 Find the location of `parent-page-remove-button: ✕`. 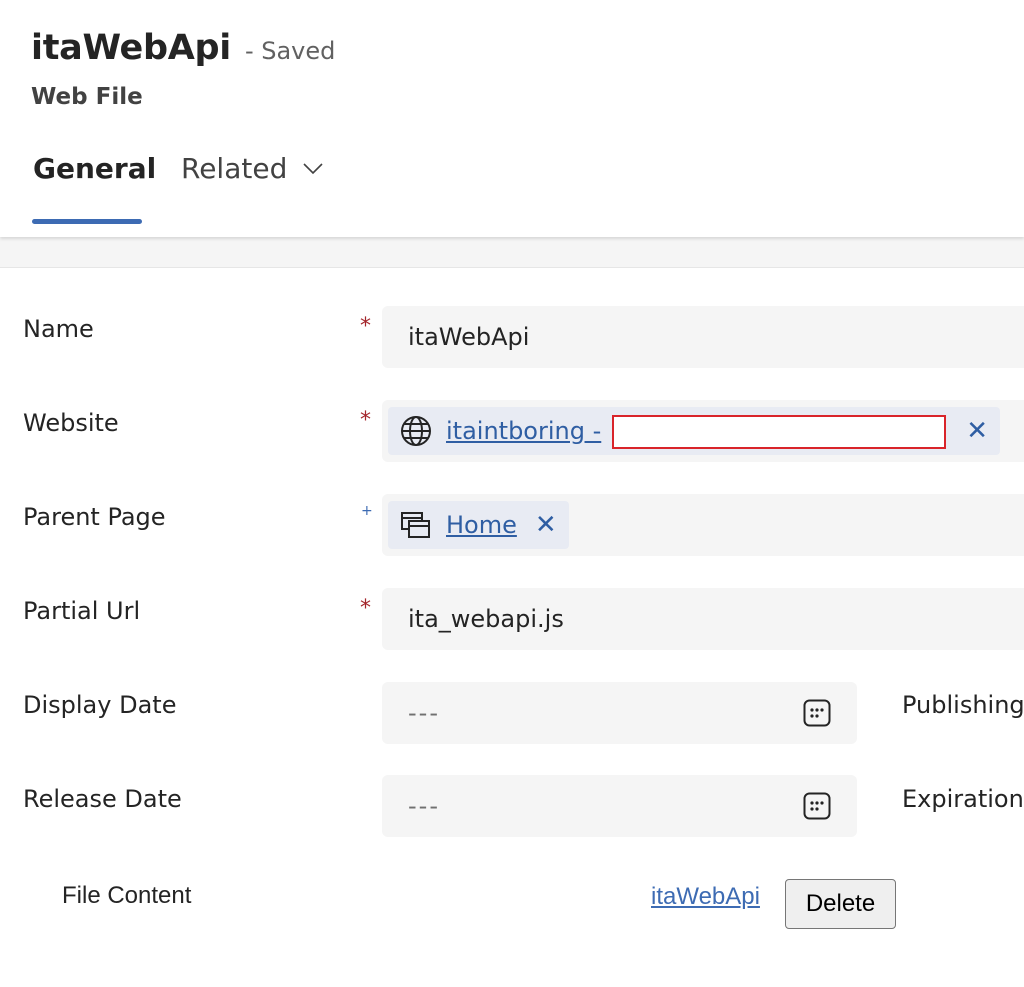

parent-page-remove-button: ✕ is located at coordinates (546, 525).